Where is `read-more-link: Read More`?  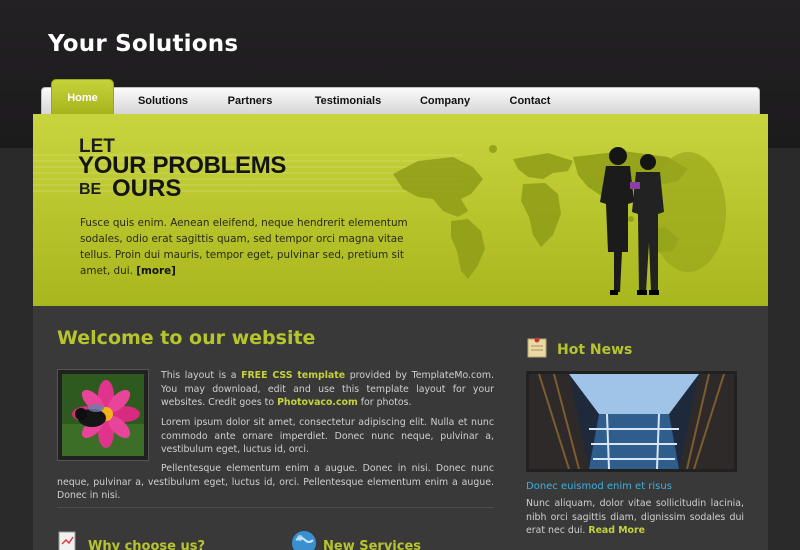
read-more-link: Read More is located at coordinates (616, 530).